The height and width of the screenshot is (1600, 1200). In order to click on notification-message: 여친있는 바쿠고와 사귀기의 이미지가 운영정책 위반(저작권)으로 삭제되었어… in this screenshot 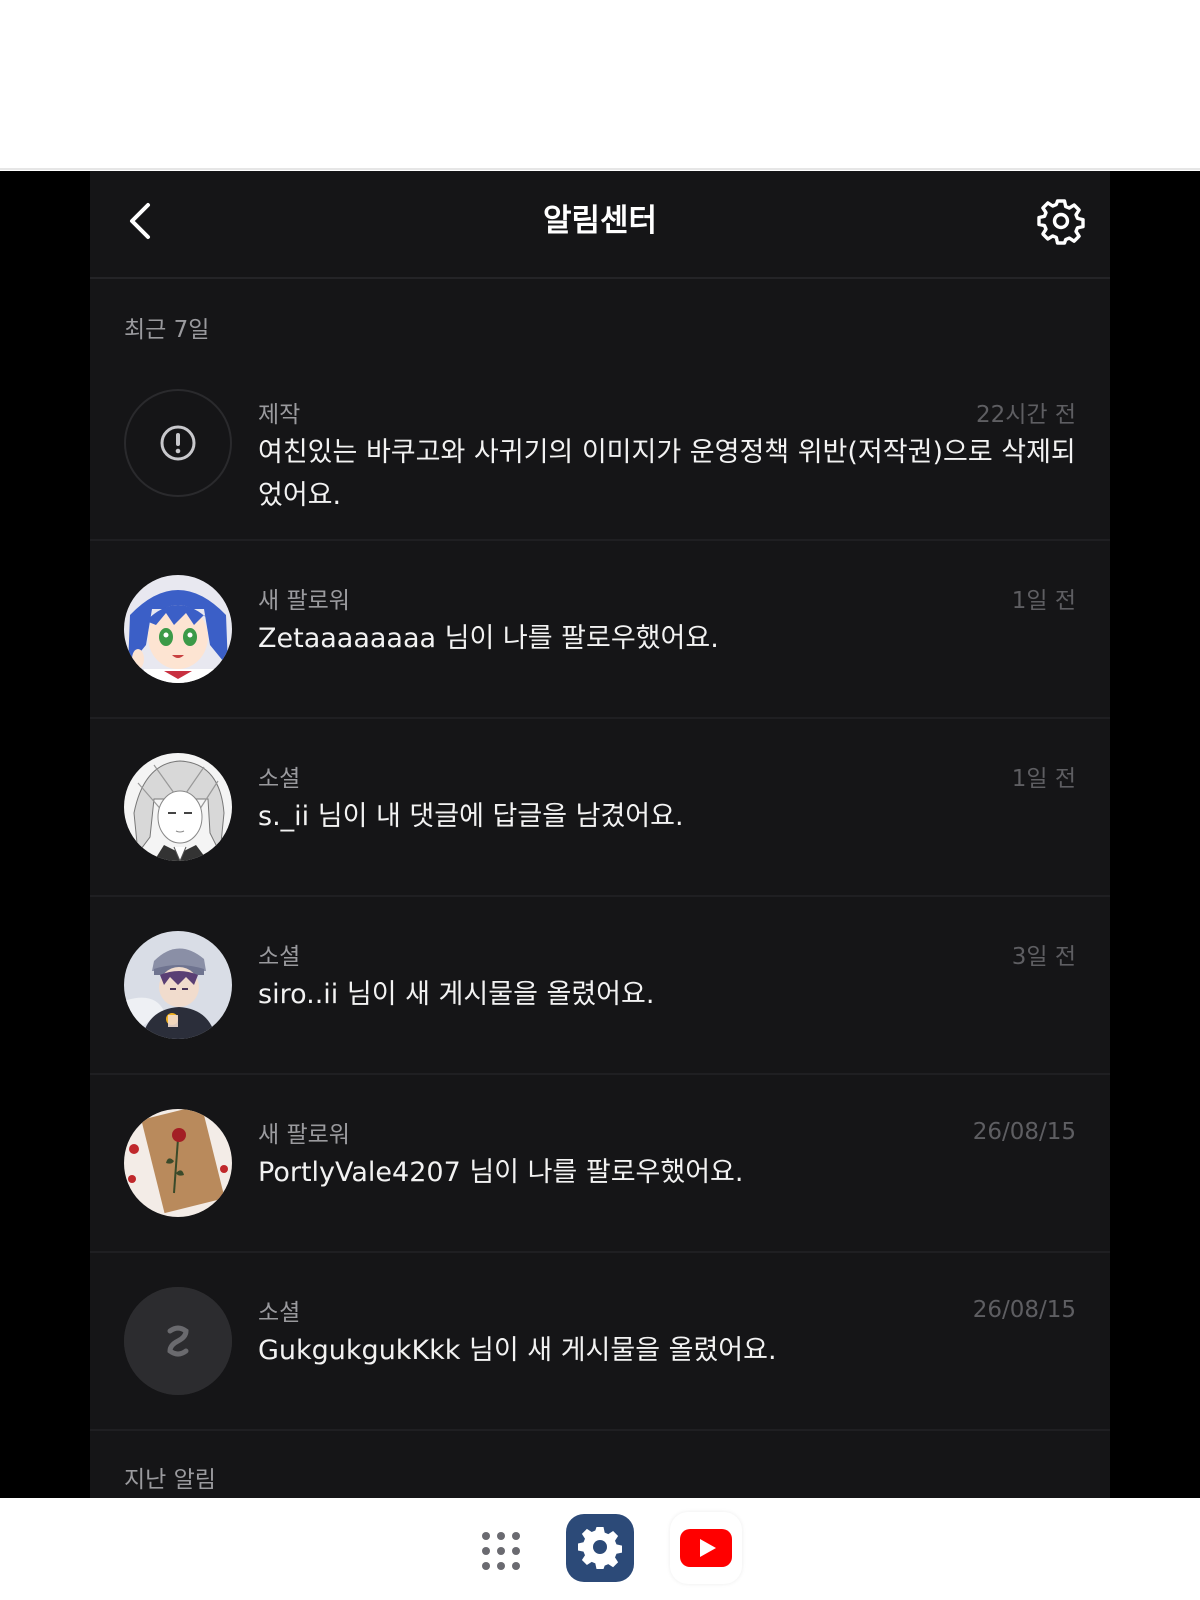, I will do `click(667, 474)`.